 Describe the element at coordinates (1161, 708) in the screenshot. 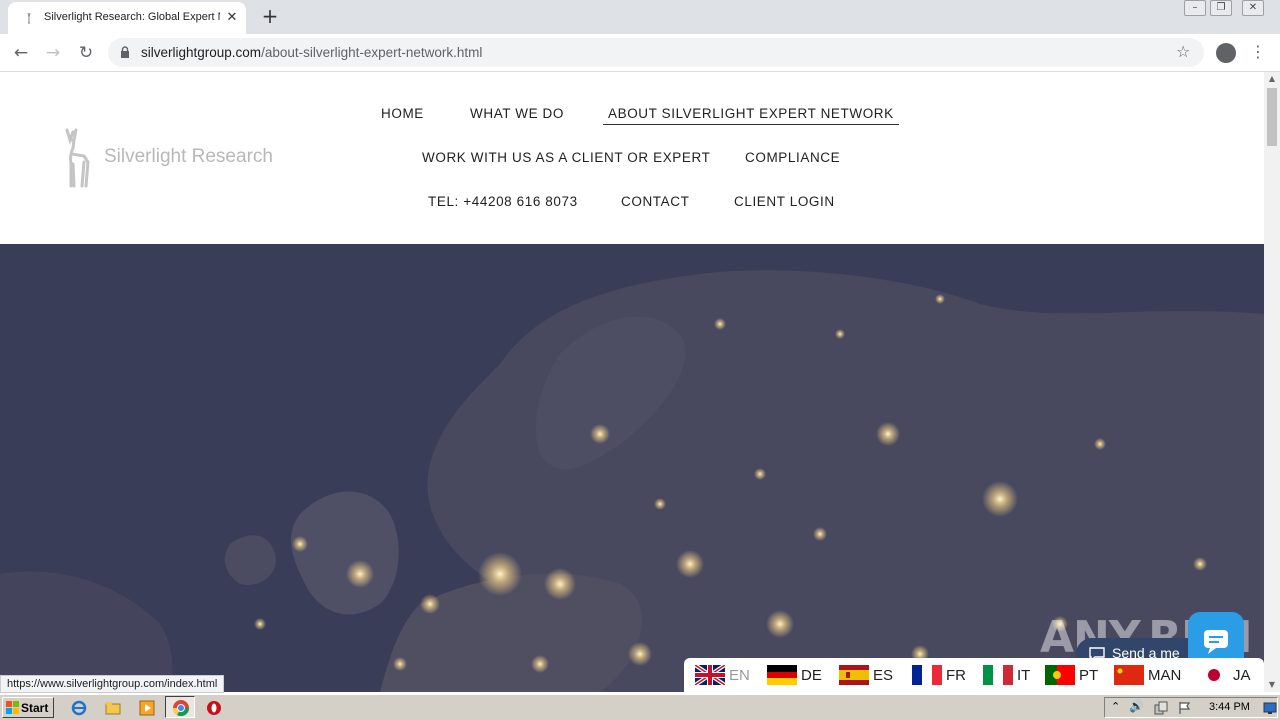

I see `network-icon` at that location.